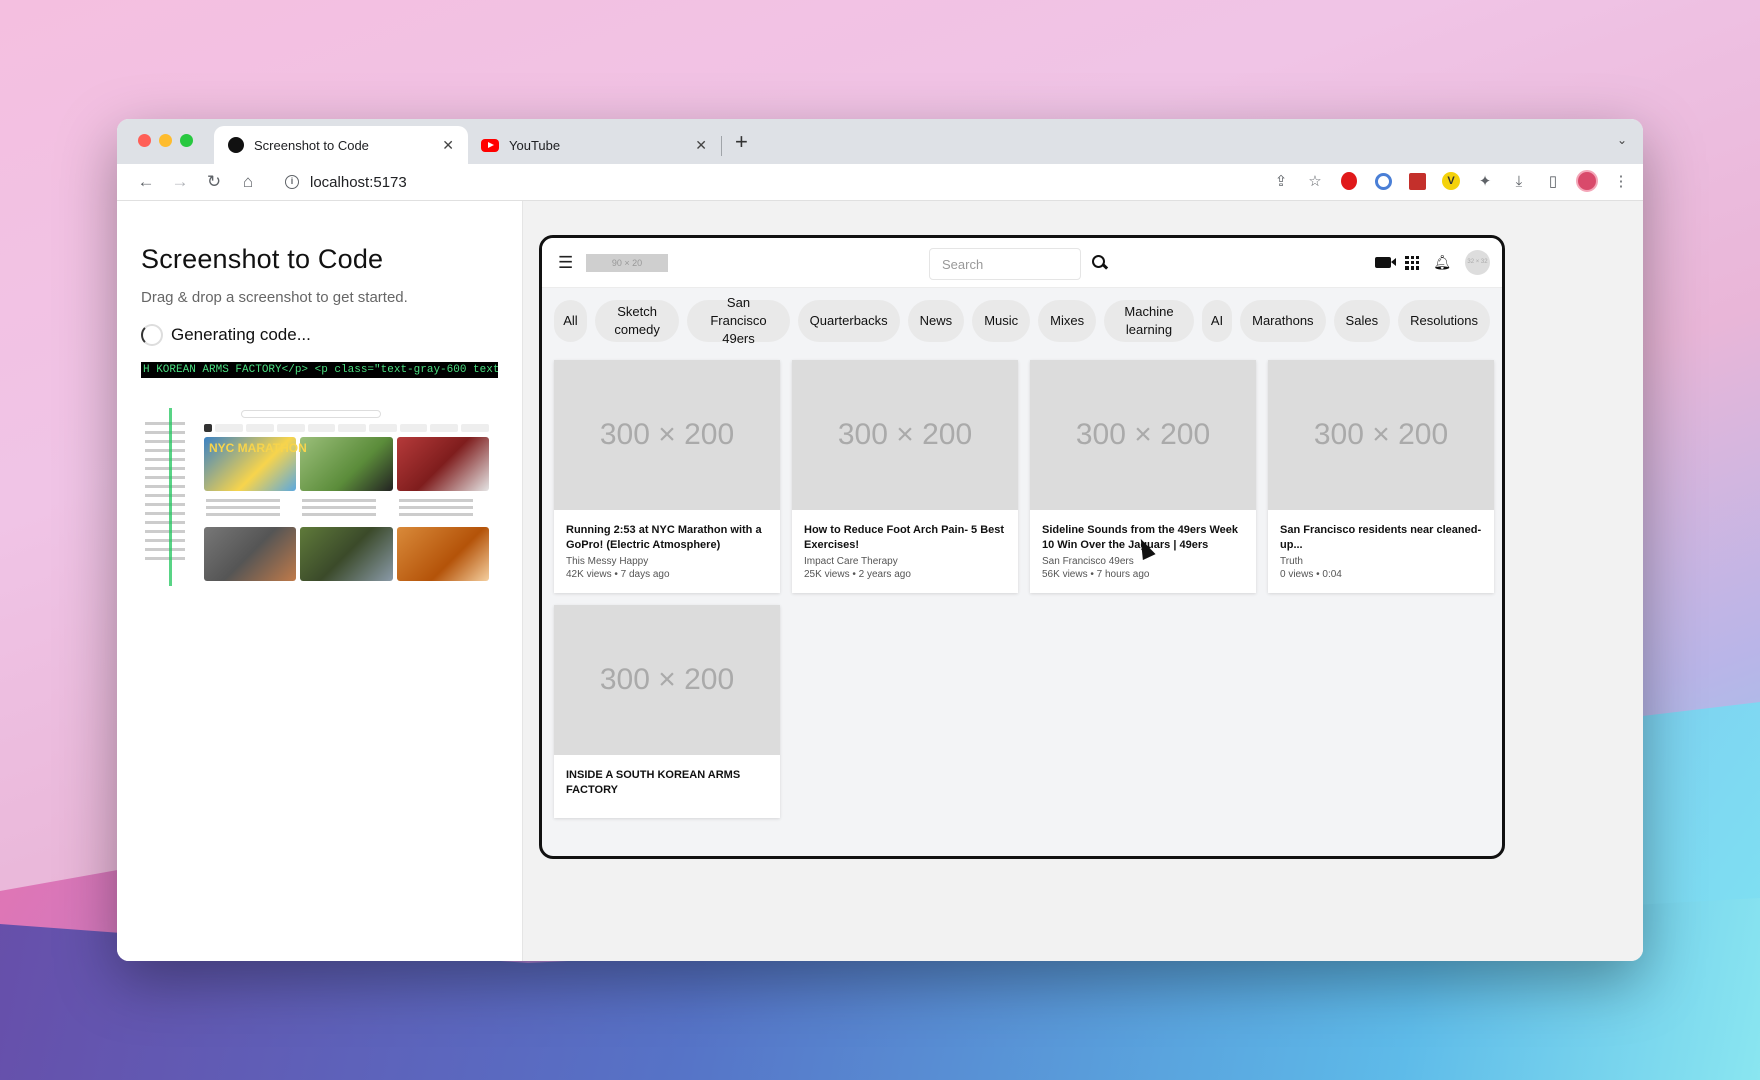 This screenshot has height=1080, width=1760. Describe the element at coordinates (346, 509) in the screenshot. I see `thumbnail-grid` at that location.